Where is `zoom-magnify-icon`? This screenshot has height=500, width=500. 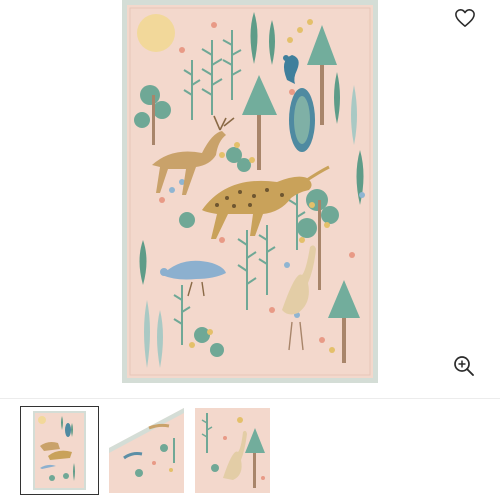
zoom-magnify-icon is located at coordinates (464, 366).